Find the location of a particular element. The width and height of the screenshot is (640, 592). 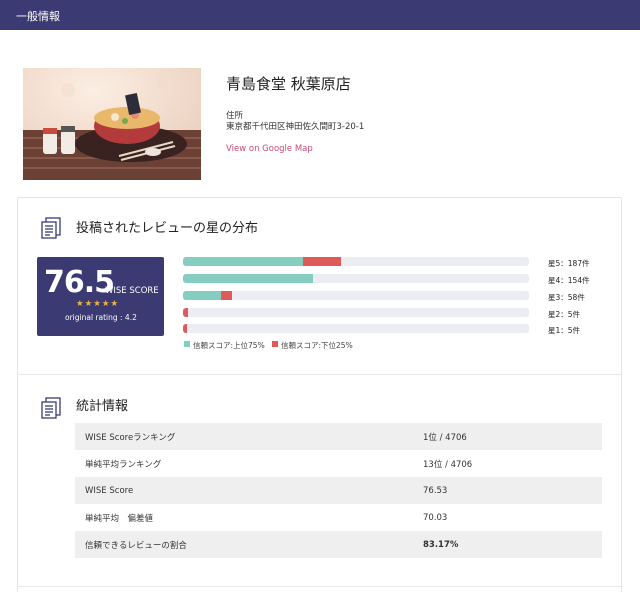

stat-label: 信頼できるレビューの割合 is located at coordinates (249, 544).